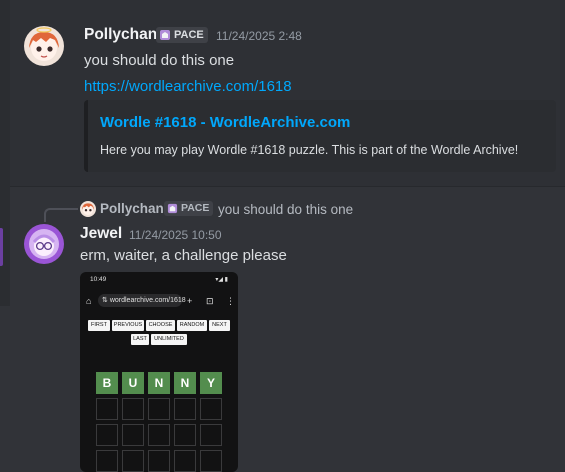  Describe the element at coordinates (159, 60) in the screenshot. I see `message-text: you should do this one` at that location.